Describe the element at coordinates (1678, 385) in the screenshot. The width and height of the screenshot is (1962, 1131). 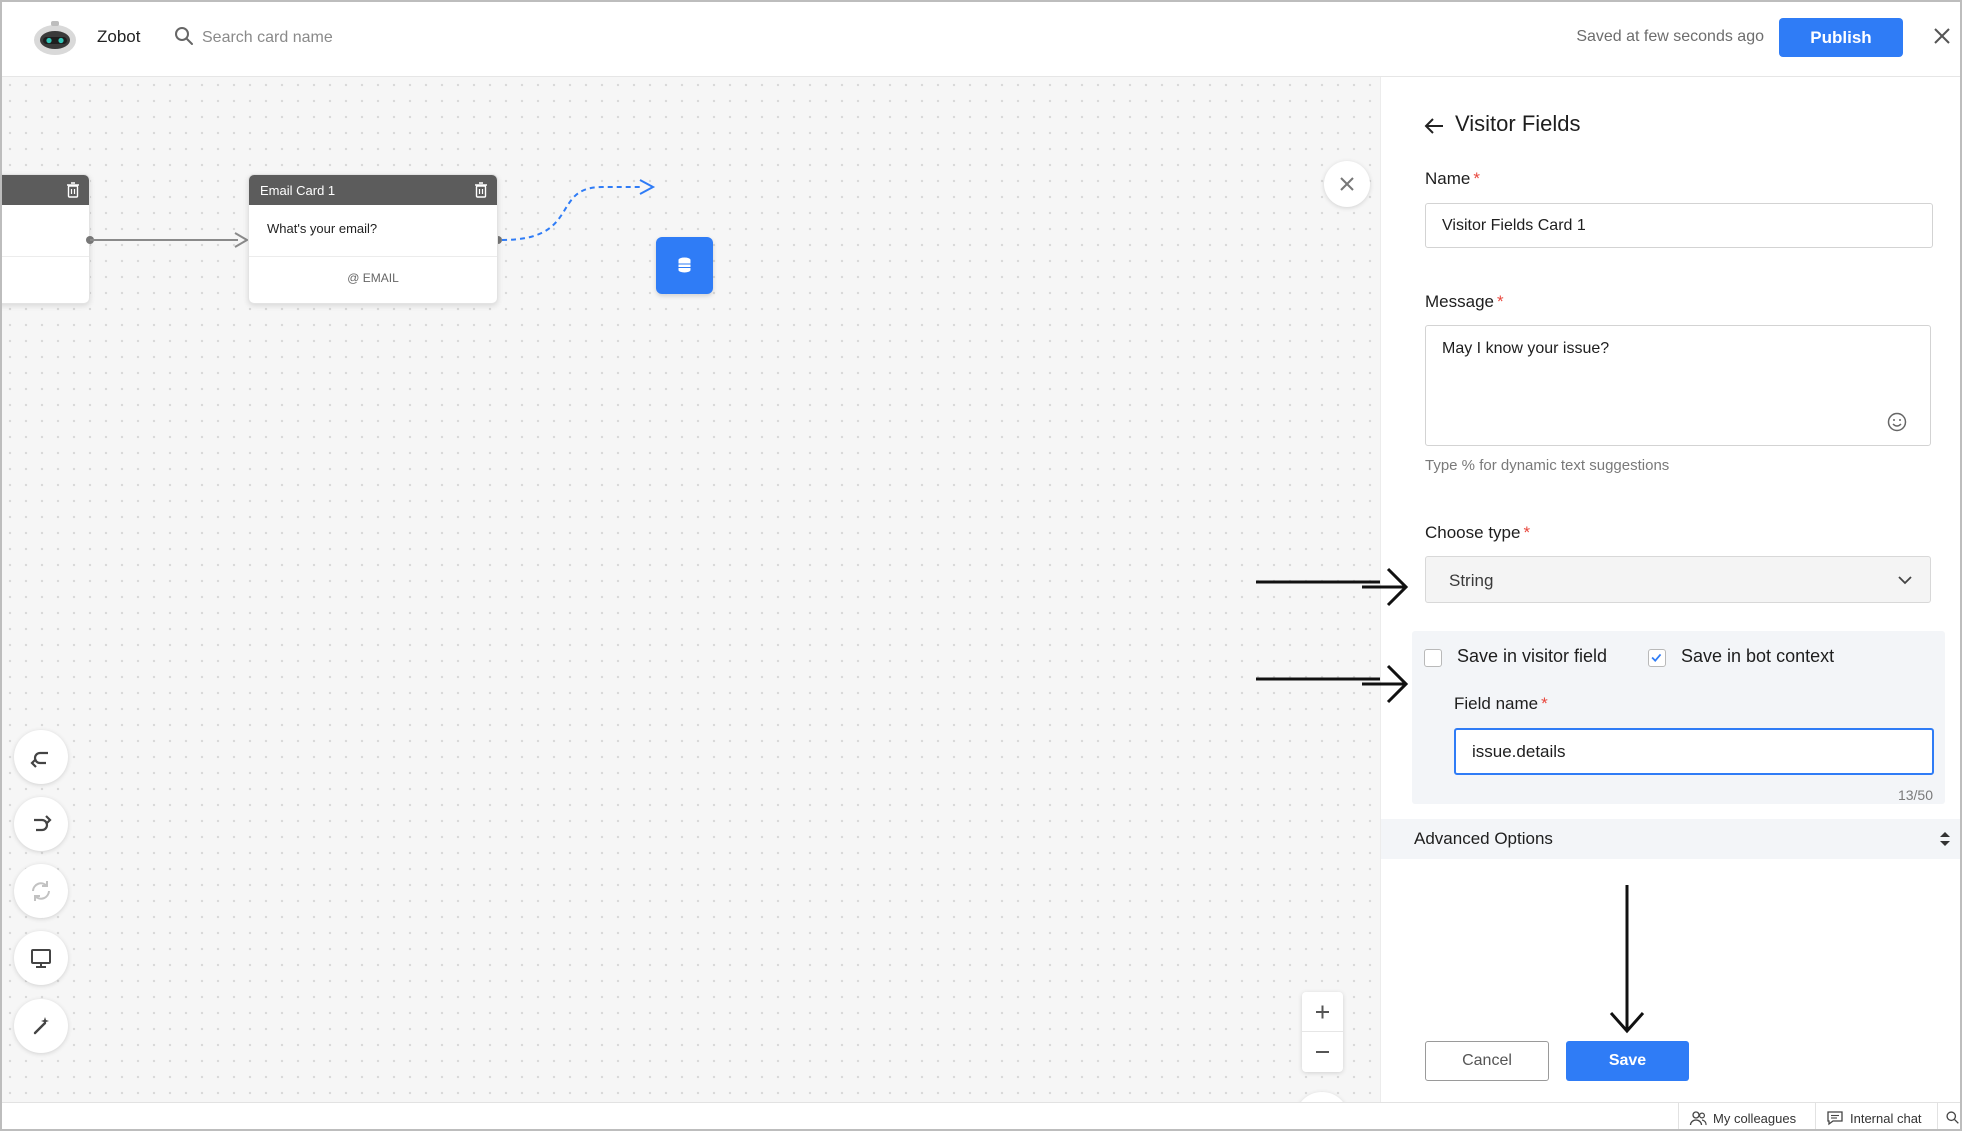
I see `message-textarea: May I know your issue?` at that location.